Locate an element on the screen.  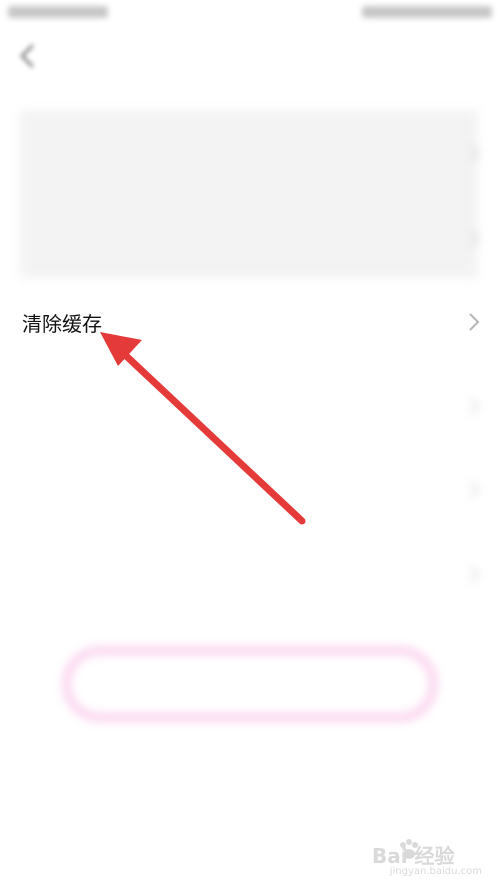
status-indicators is located at coordinates (427, 12).